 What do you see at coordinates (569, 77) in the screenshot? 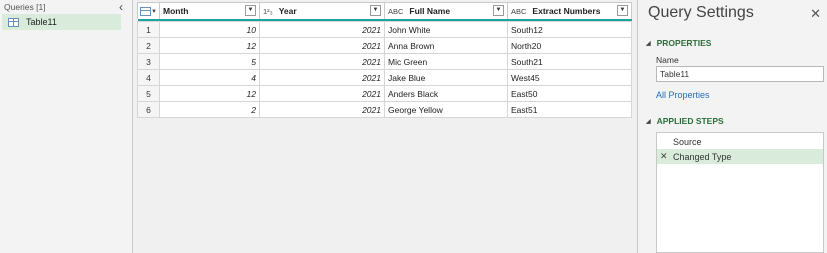
I see `cell-extract-numbers: West45` at bounding box center [569, 77].